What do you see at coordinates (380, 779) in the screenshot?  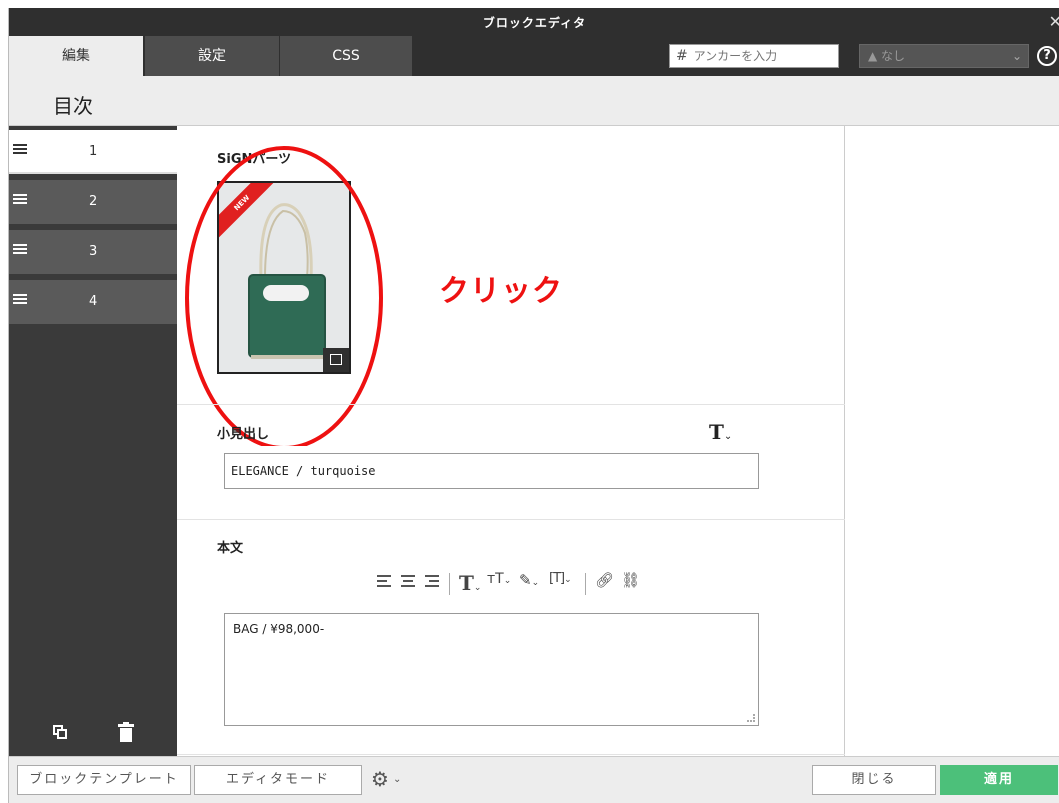 I see `gear-icon: ⚙` at bounding box center [380, 779].